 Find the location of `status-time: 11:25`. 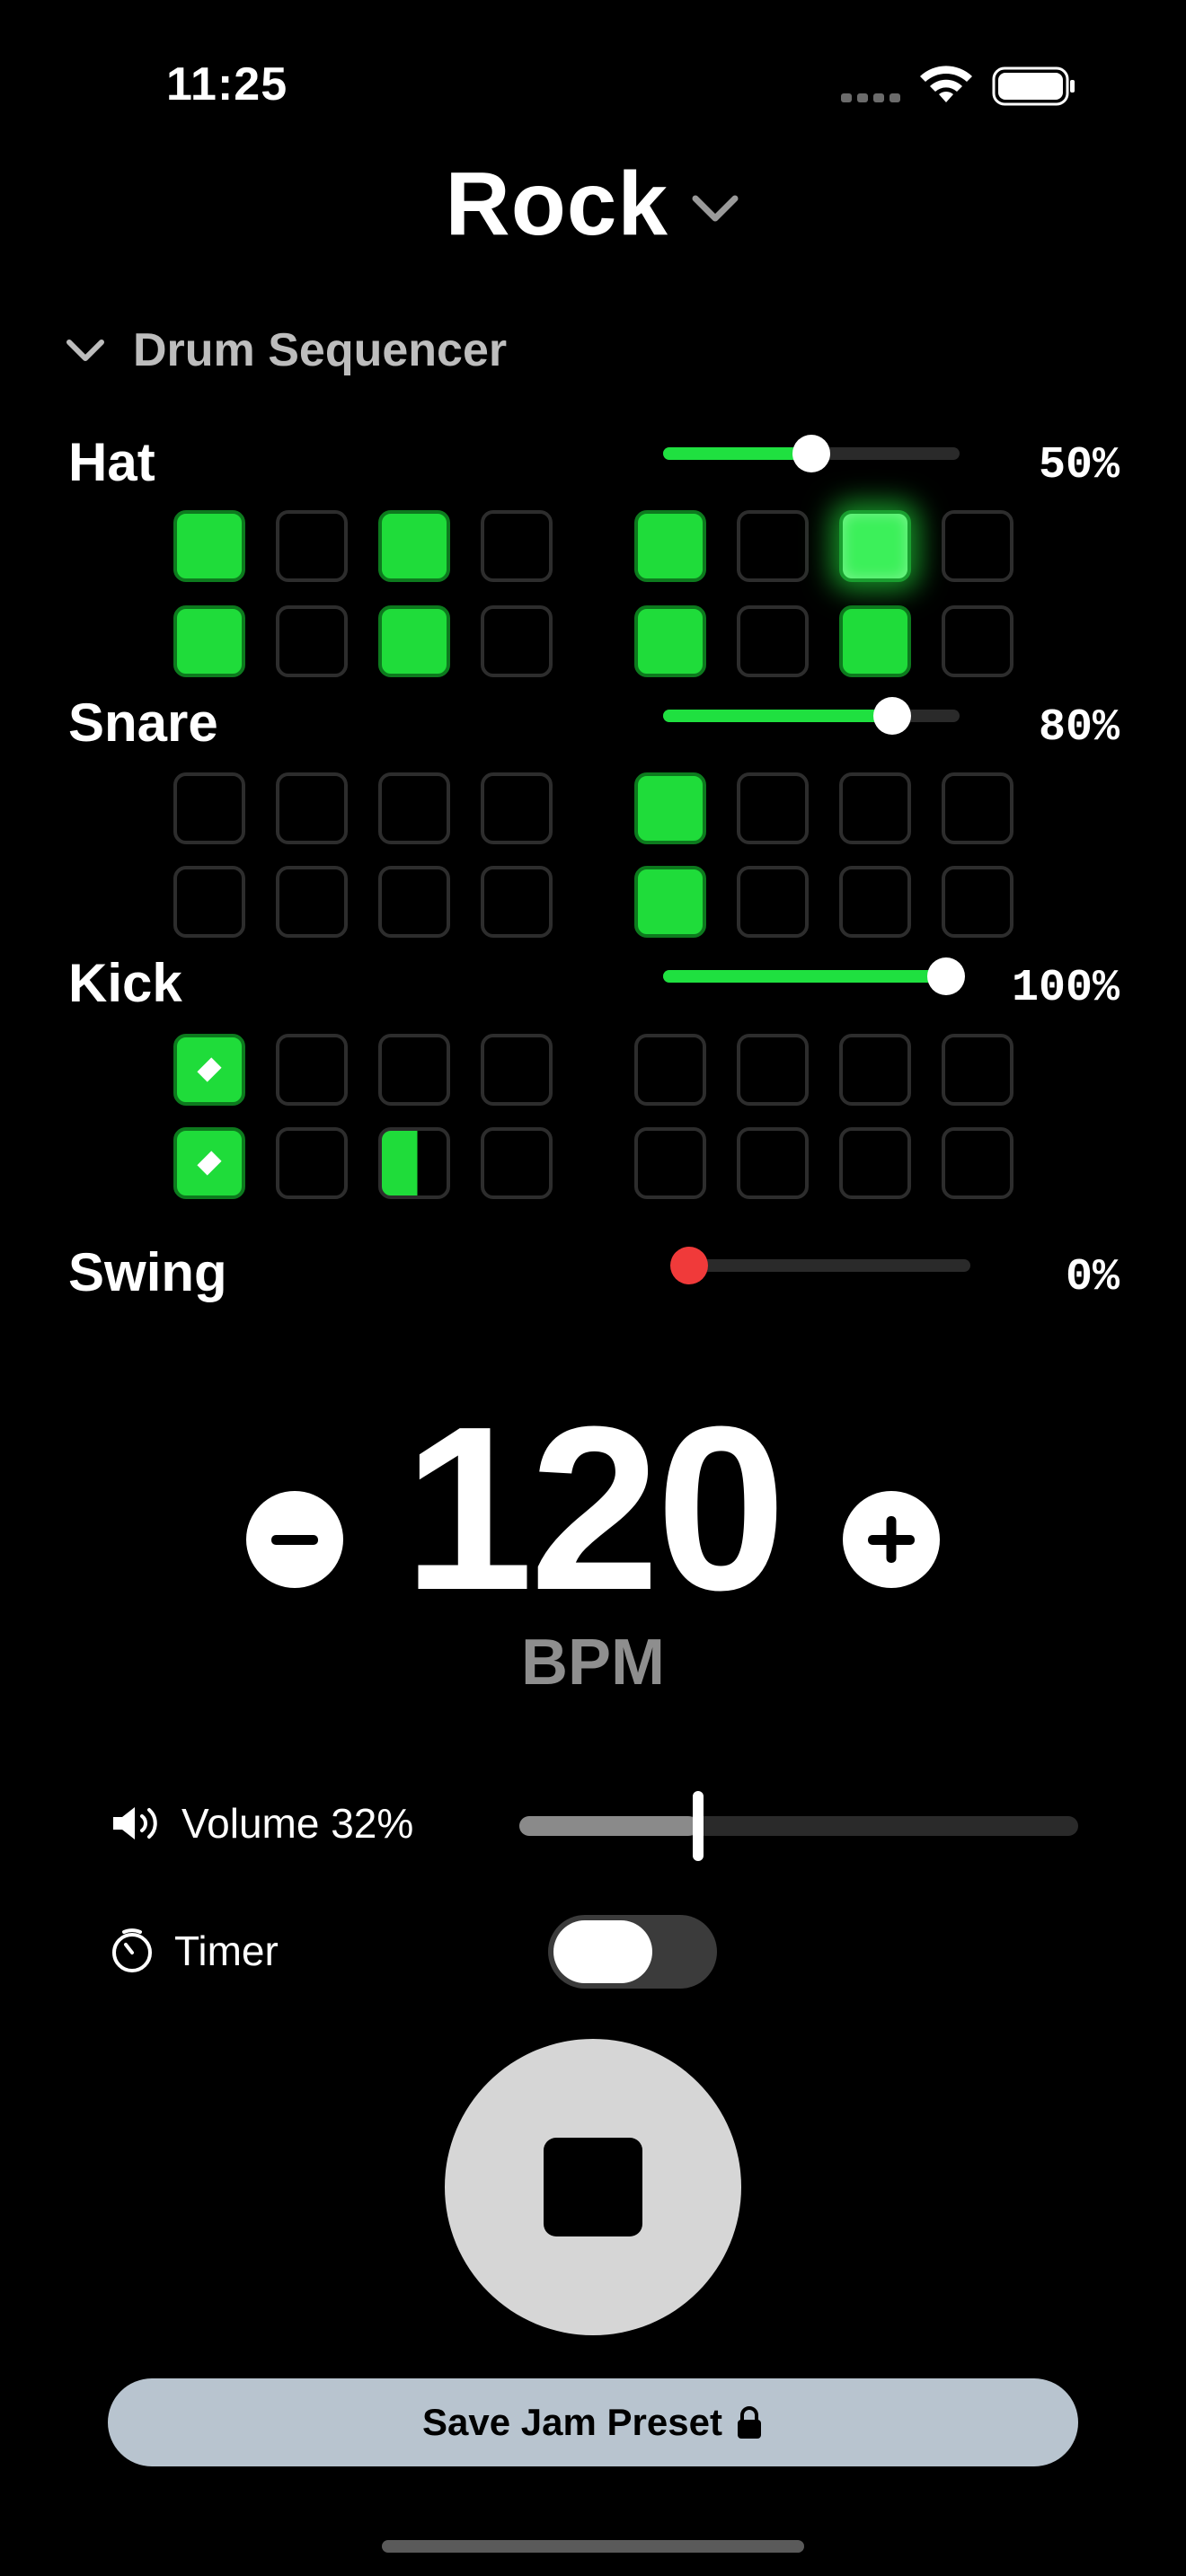

status-time: 11:25 is located at coordinates (227, 84).